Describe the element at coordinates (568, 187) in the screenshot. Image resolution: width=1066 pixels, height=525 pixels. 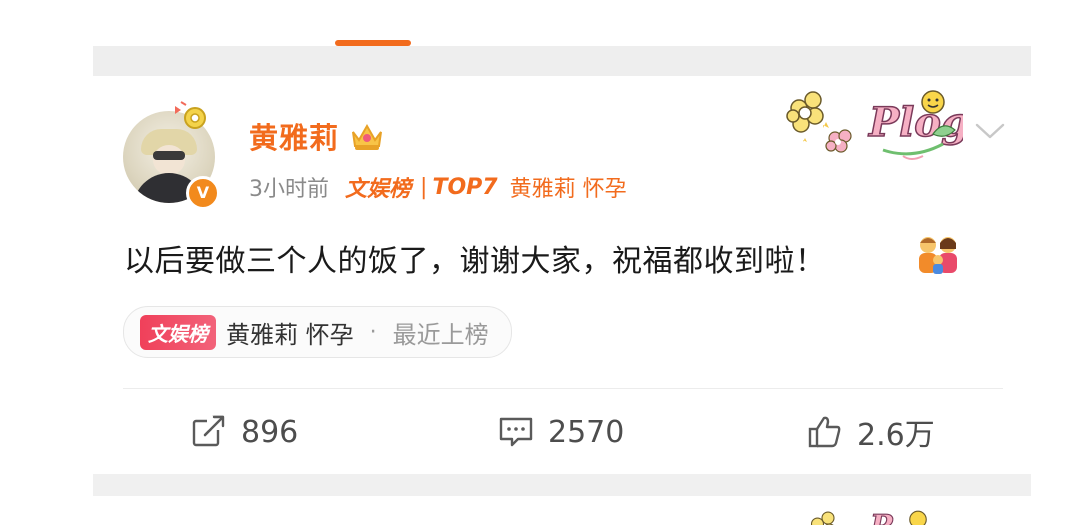
I see `topic-link: 黄雅莉 怀孕` at that location.